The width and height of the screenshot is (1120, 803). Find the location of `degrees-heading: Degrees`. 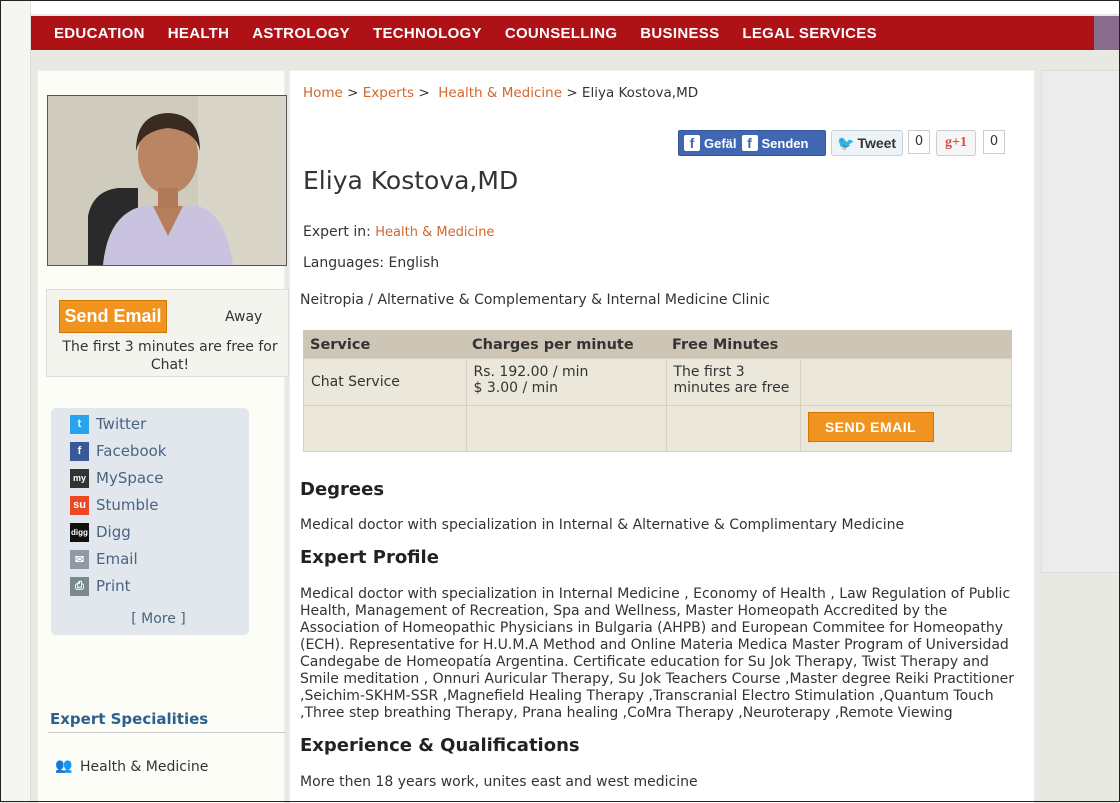

degrees-heading: Degrees is located at coordinates (342, 489).